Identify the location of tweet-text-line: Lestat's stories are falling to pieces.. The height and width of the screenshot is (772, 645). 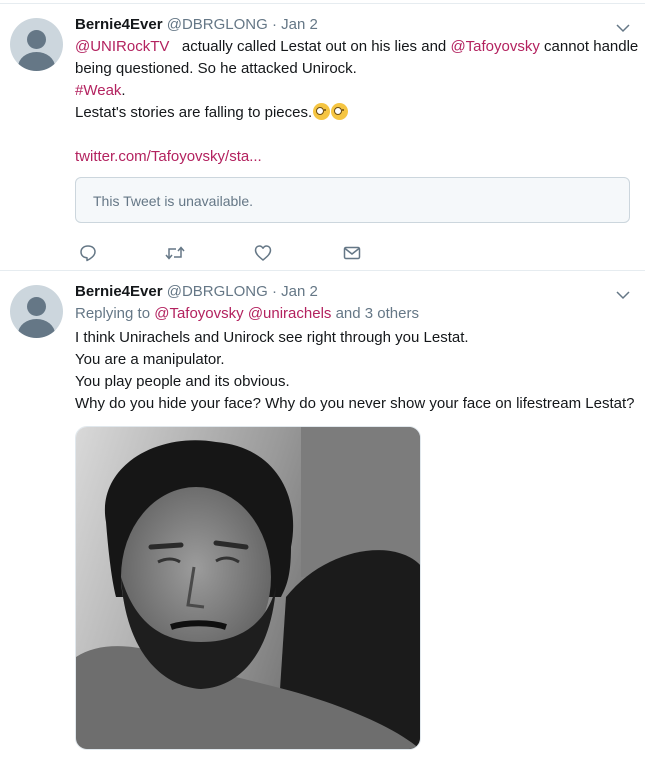
(353, 113).